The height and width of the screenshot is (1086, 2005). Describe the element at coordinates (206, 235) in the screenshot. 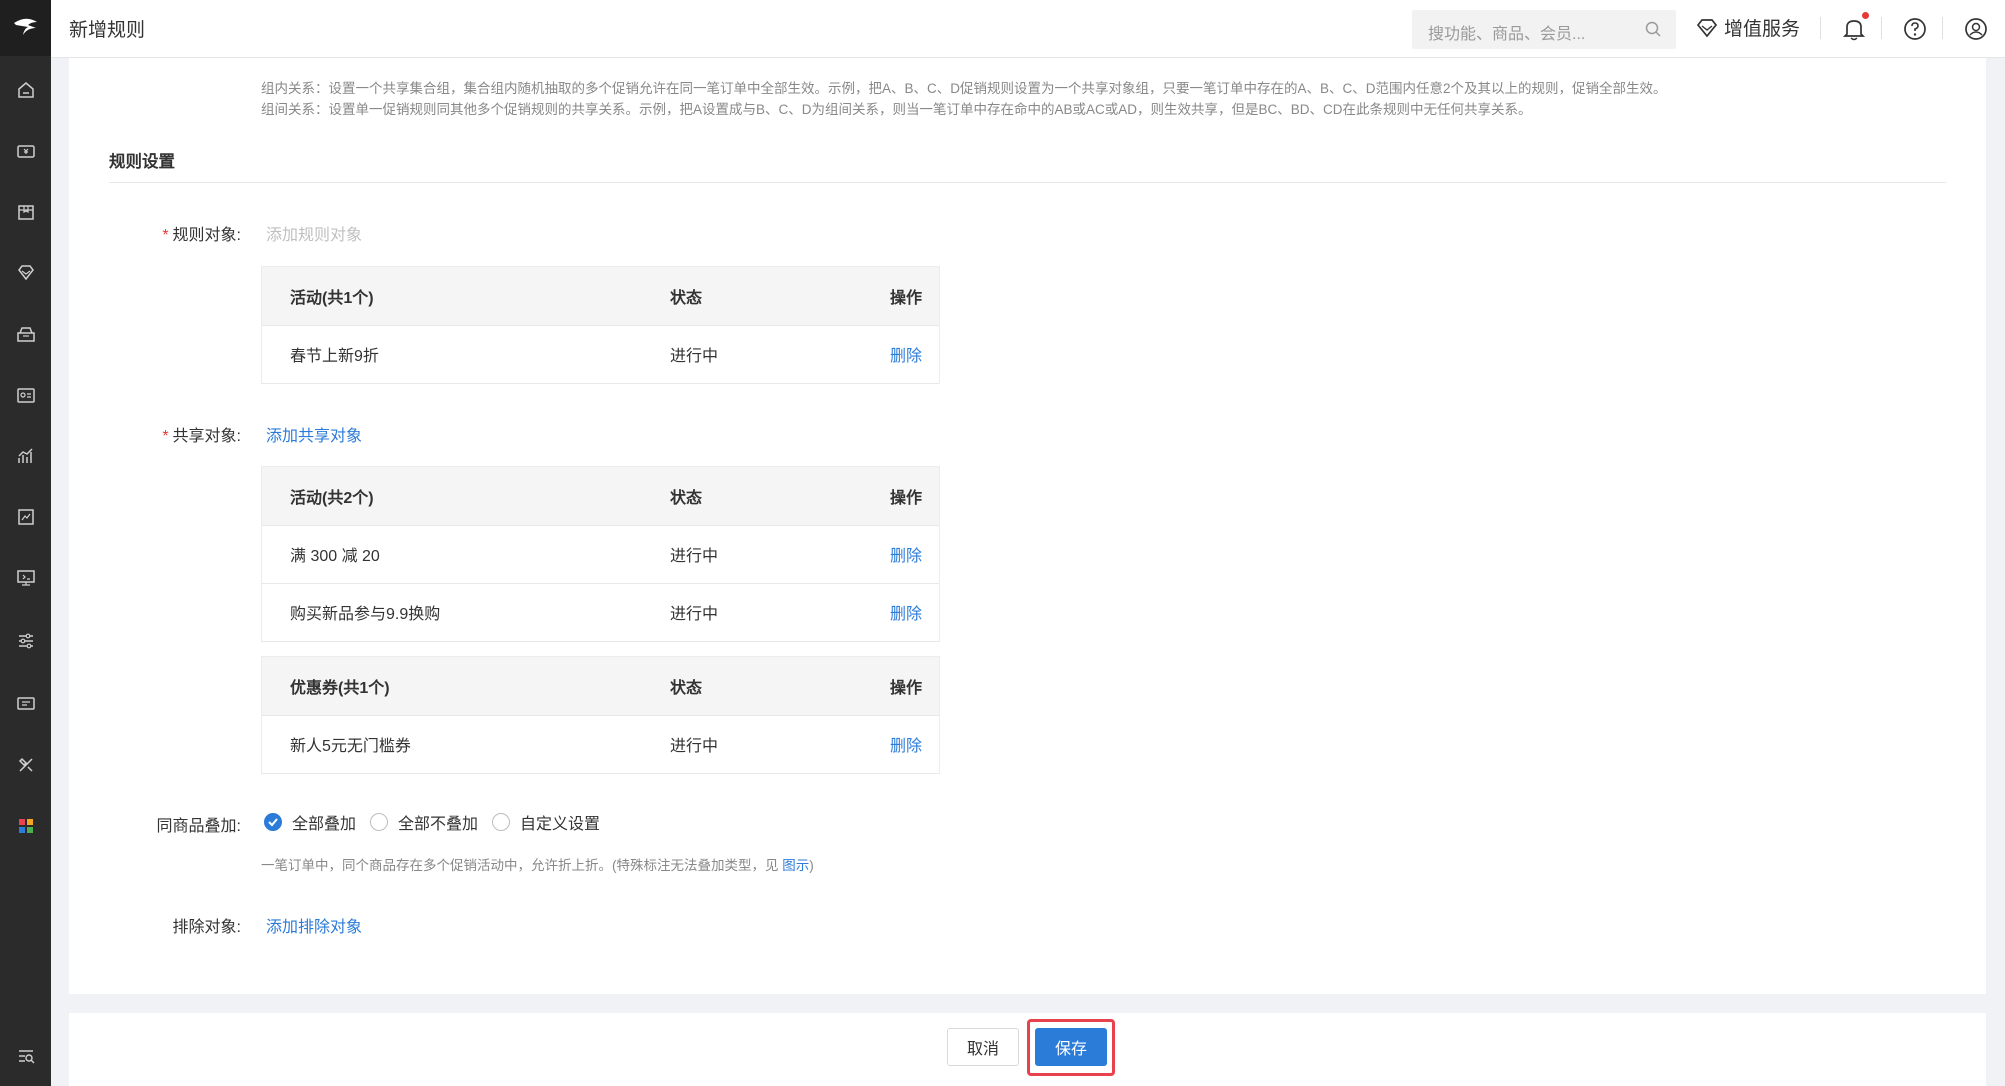

I see `rule-object-label-text: 规则对象:` at that location.